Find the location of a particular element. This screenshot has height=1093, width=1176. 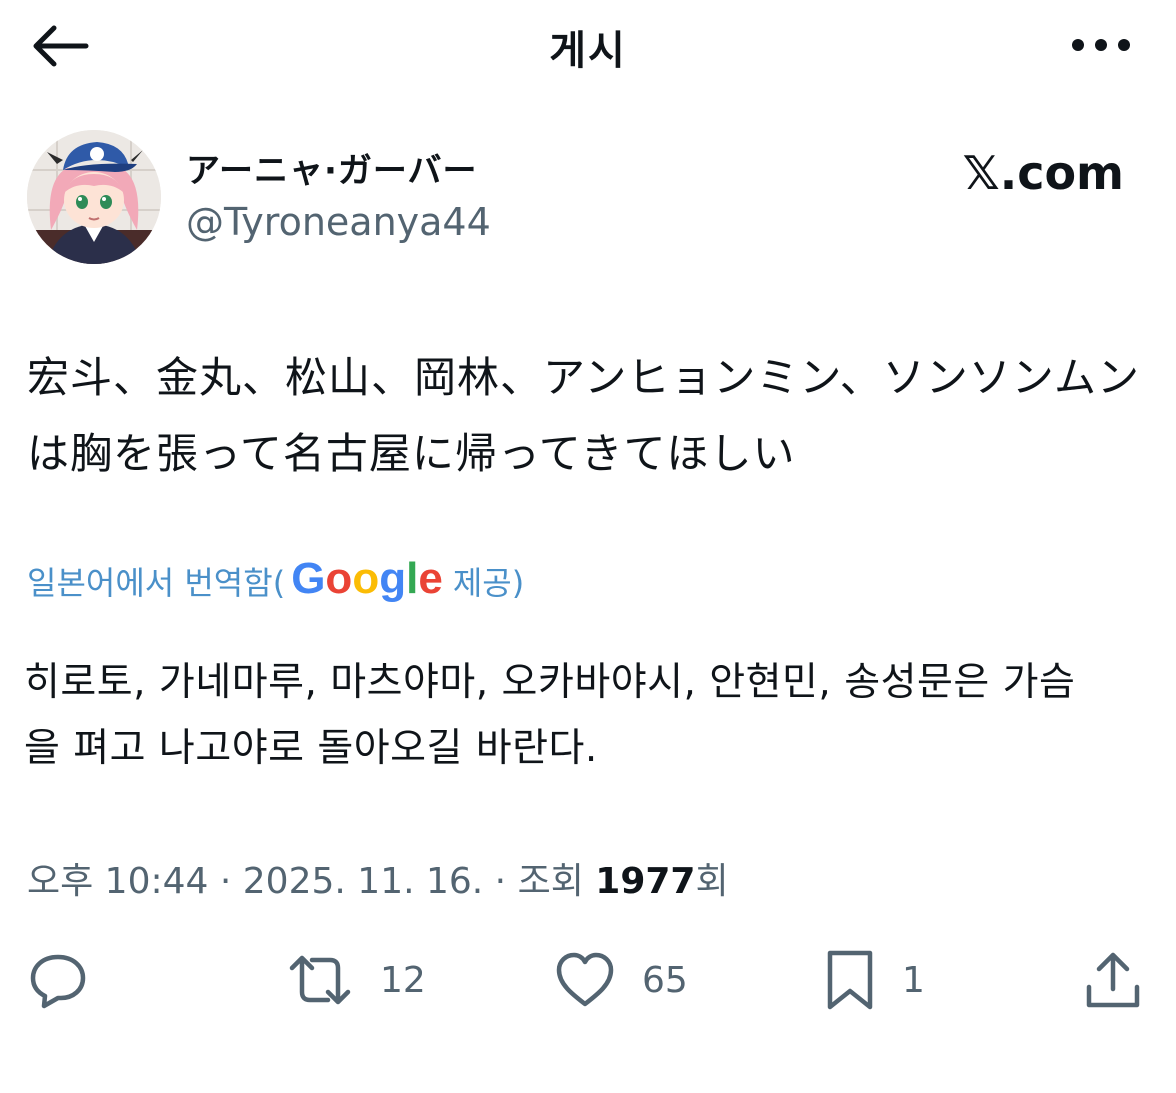

bookmark-button: 1 is located at coordinates (874, 980).